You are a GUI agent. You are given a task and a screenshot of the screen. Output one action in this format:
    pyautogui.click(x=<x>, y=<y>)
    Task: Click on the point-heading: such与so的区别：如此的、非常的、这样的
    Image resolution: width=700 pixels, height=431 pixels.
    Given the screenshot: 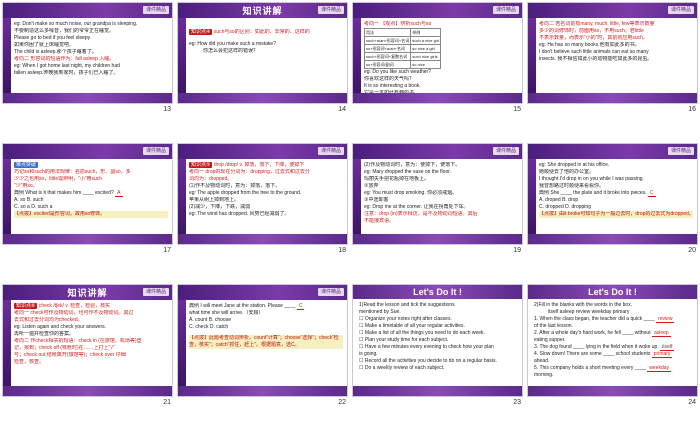 What is the action you would take?
    pyautogui.click(x=261, y=32)
    